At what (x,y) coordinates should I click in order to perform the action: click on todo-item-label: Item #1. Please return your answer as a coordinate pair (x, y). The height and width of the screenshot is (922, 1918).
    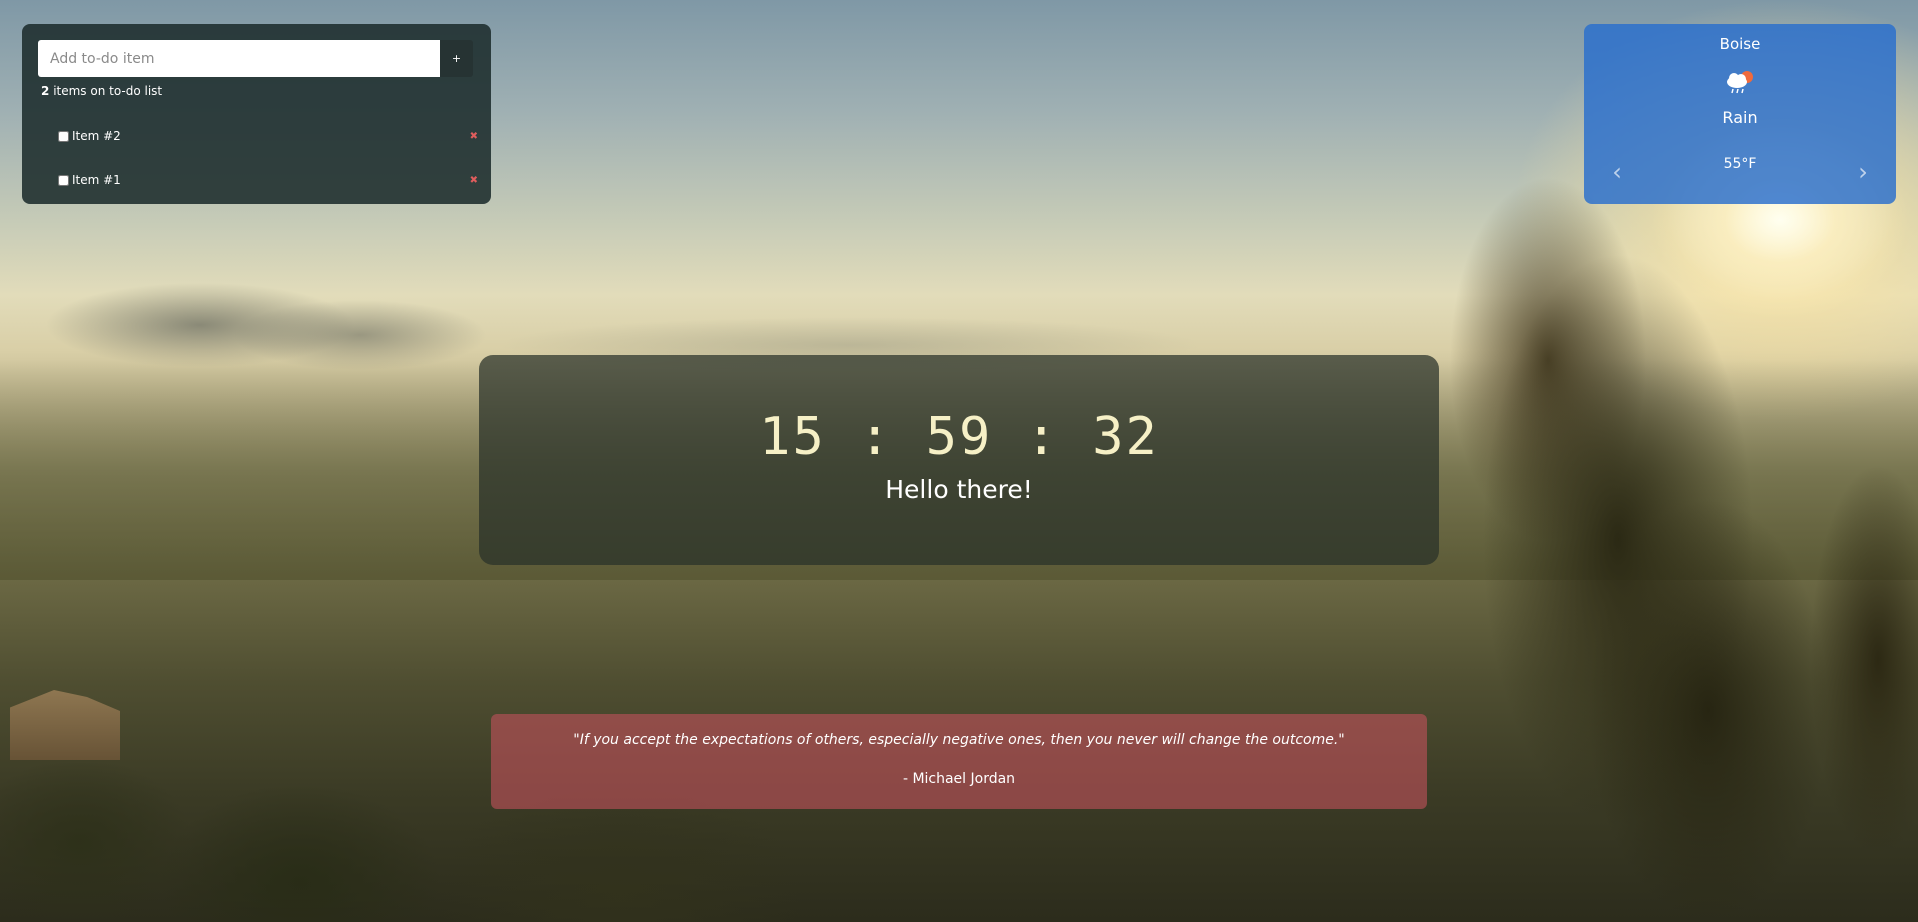
    Looking at the image, I should click on (96, 180).